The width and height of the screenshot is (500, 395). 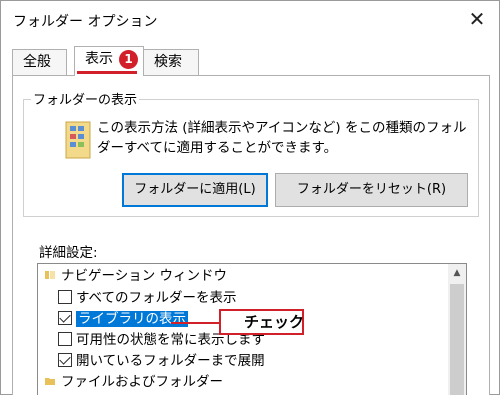 I want to click on apply-to-folders-button: フォルダーに適用(L), so click(x=195, y=190).